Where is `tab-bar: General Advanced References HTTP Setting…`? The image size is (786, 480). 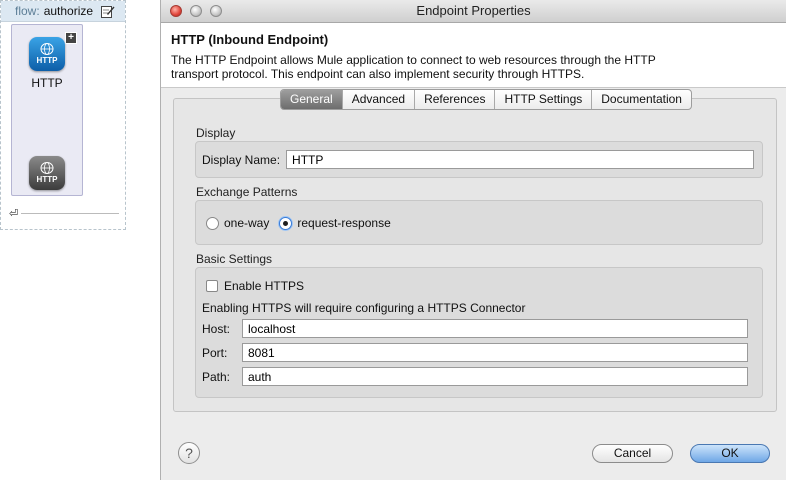
tab-bar: General Advanced References HTTP Setting… is located at coordinates (486, 99).